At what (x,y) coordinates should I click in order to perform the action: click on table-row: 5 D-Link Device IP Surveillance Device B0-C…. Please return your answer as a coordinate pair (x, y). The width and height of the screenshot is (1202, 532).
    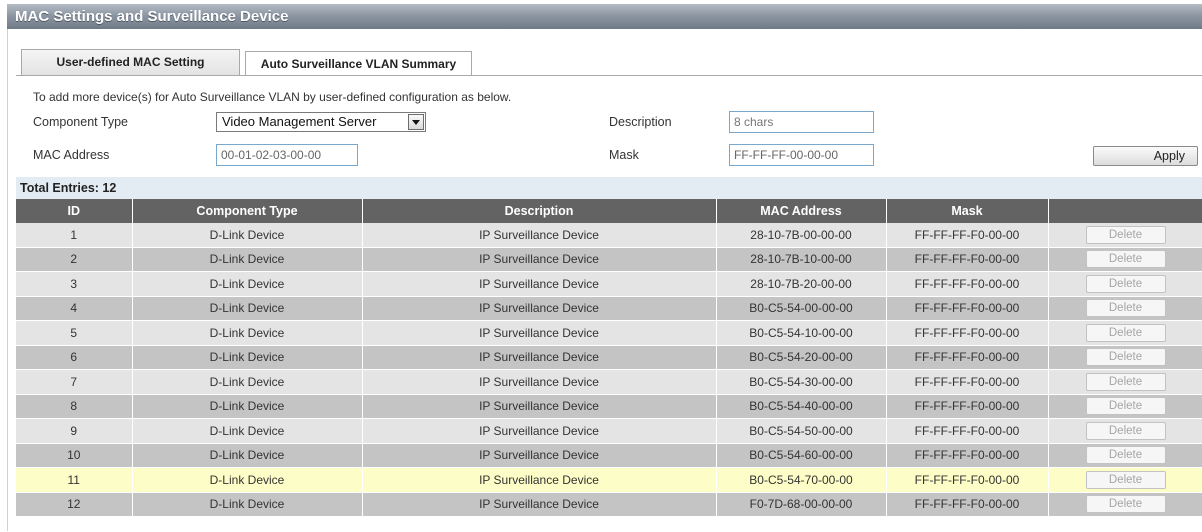
    Looking at the image, I should click on (609, 333).